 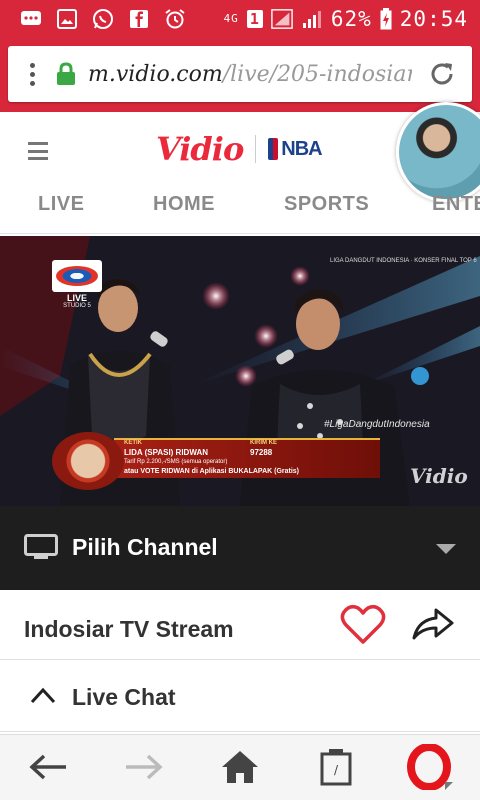 I want to click on url-path: /live/205-indosiar, so click(x=319, y=74).